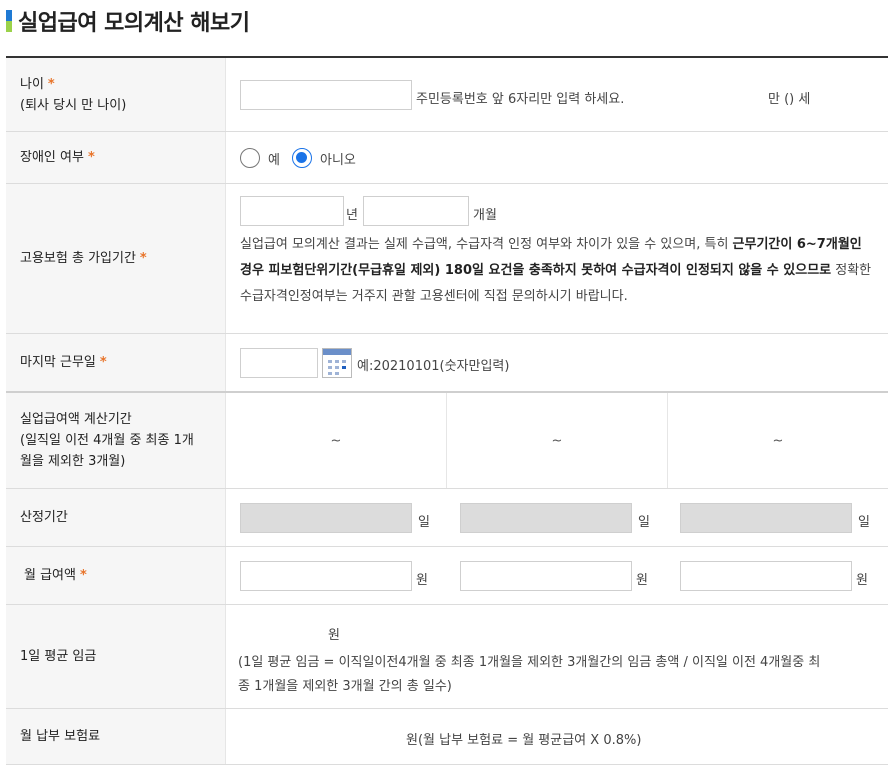 The height and width of the screenshot is (773, 896). Describe the element at coordinates (777, 440) in the screenshot. I see `calc-period-col-3: ~` at that location.